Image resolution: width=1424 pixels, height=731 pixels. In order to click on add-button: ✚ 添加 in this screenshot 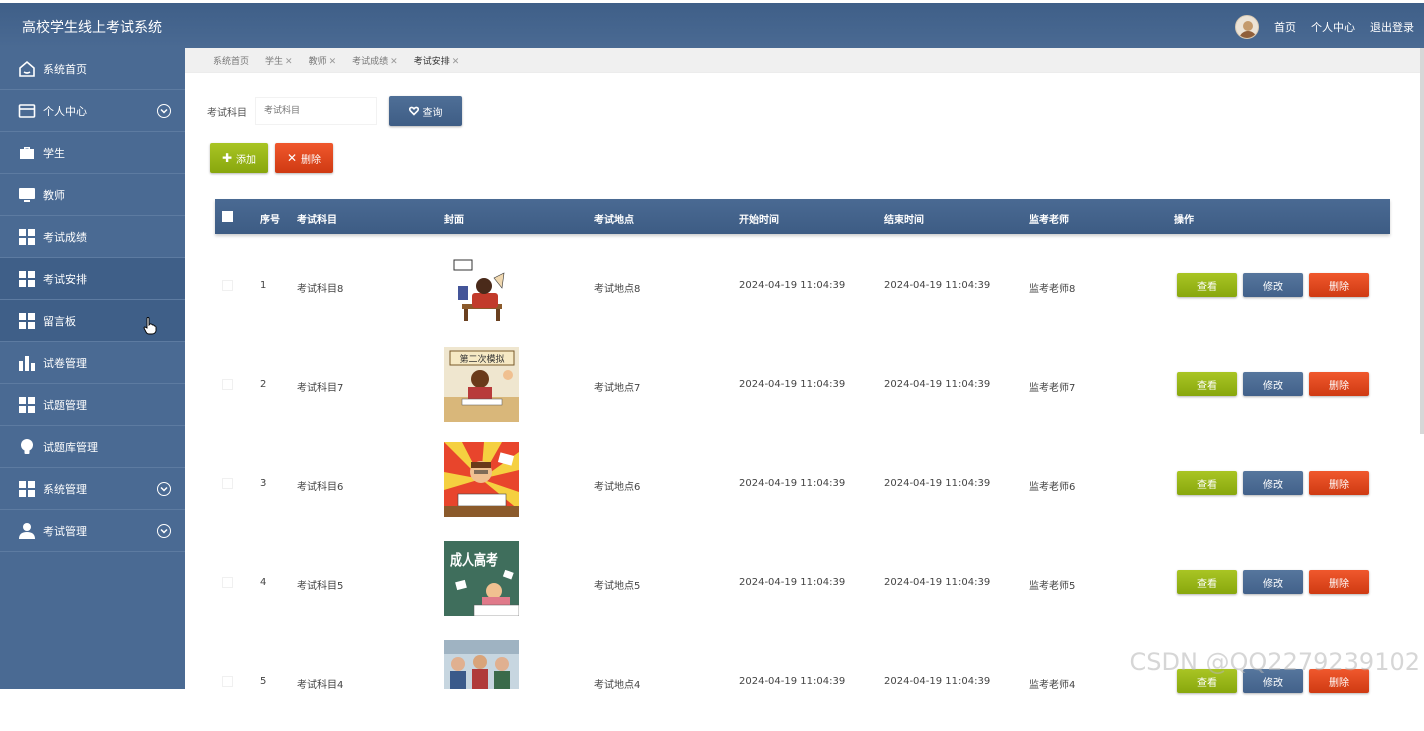, I will do `click(239, 158)`.